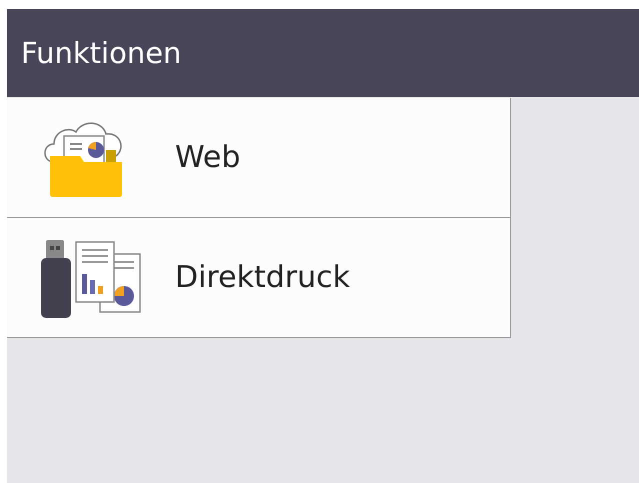 This screenshot has width=639, height=483. I want to click on usb-documents-icon, so click(92, 278).